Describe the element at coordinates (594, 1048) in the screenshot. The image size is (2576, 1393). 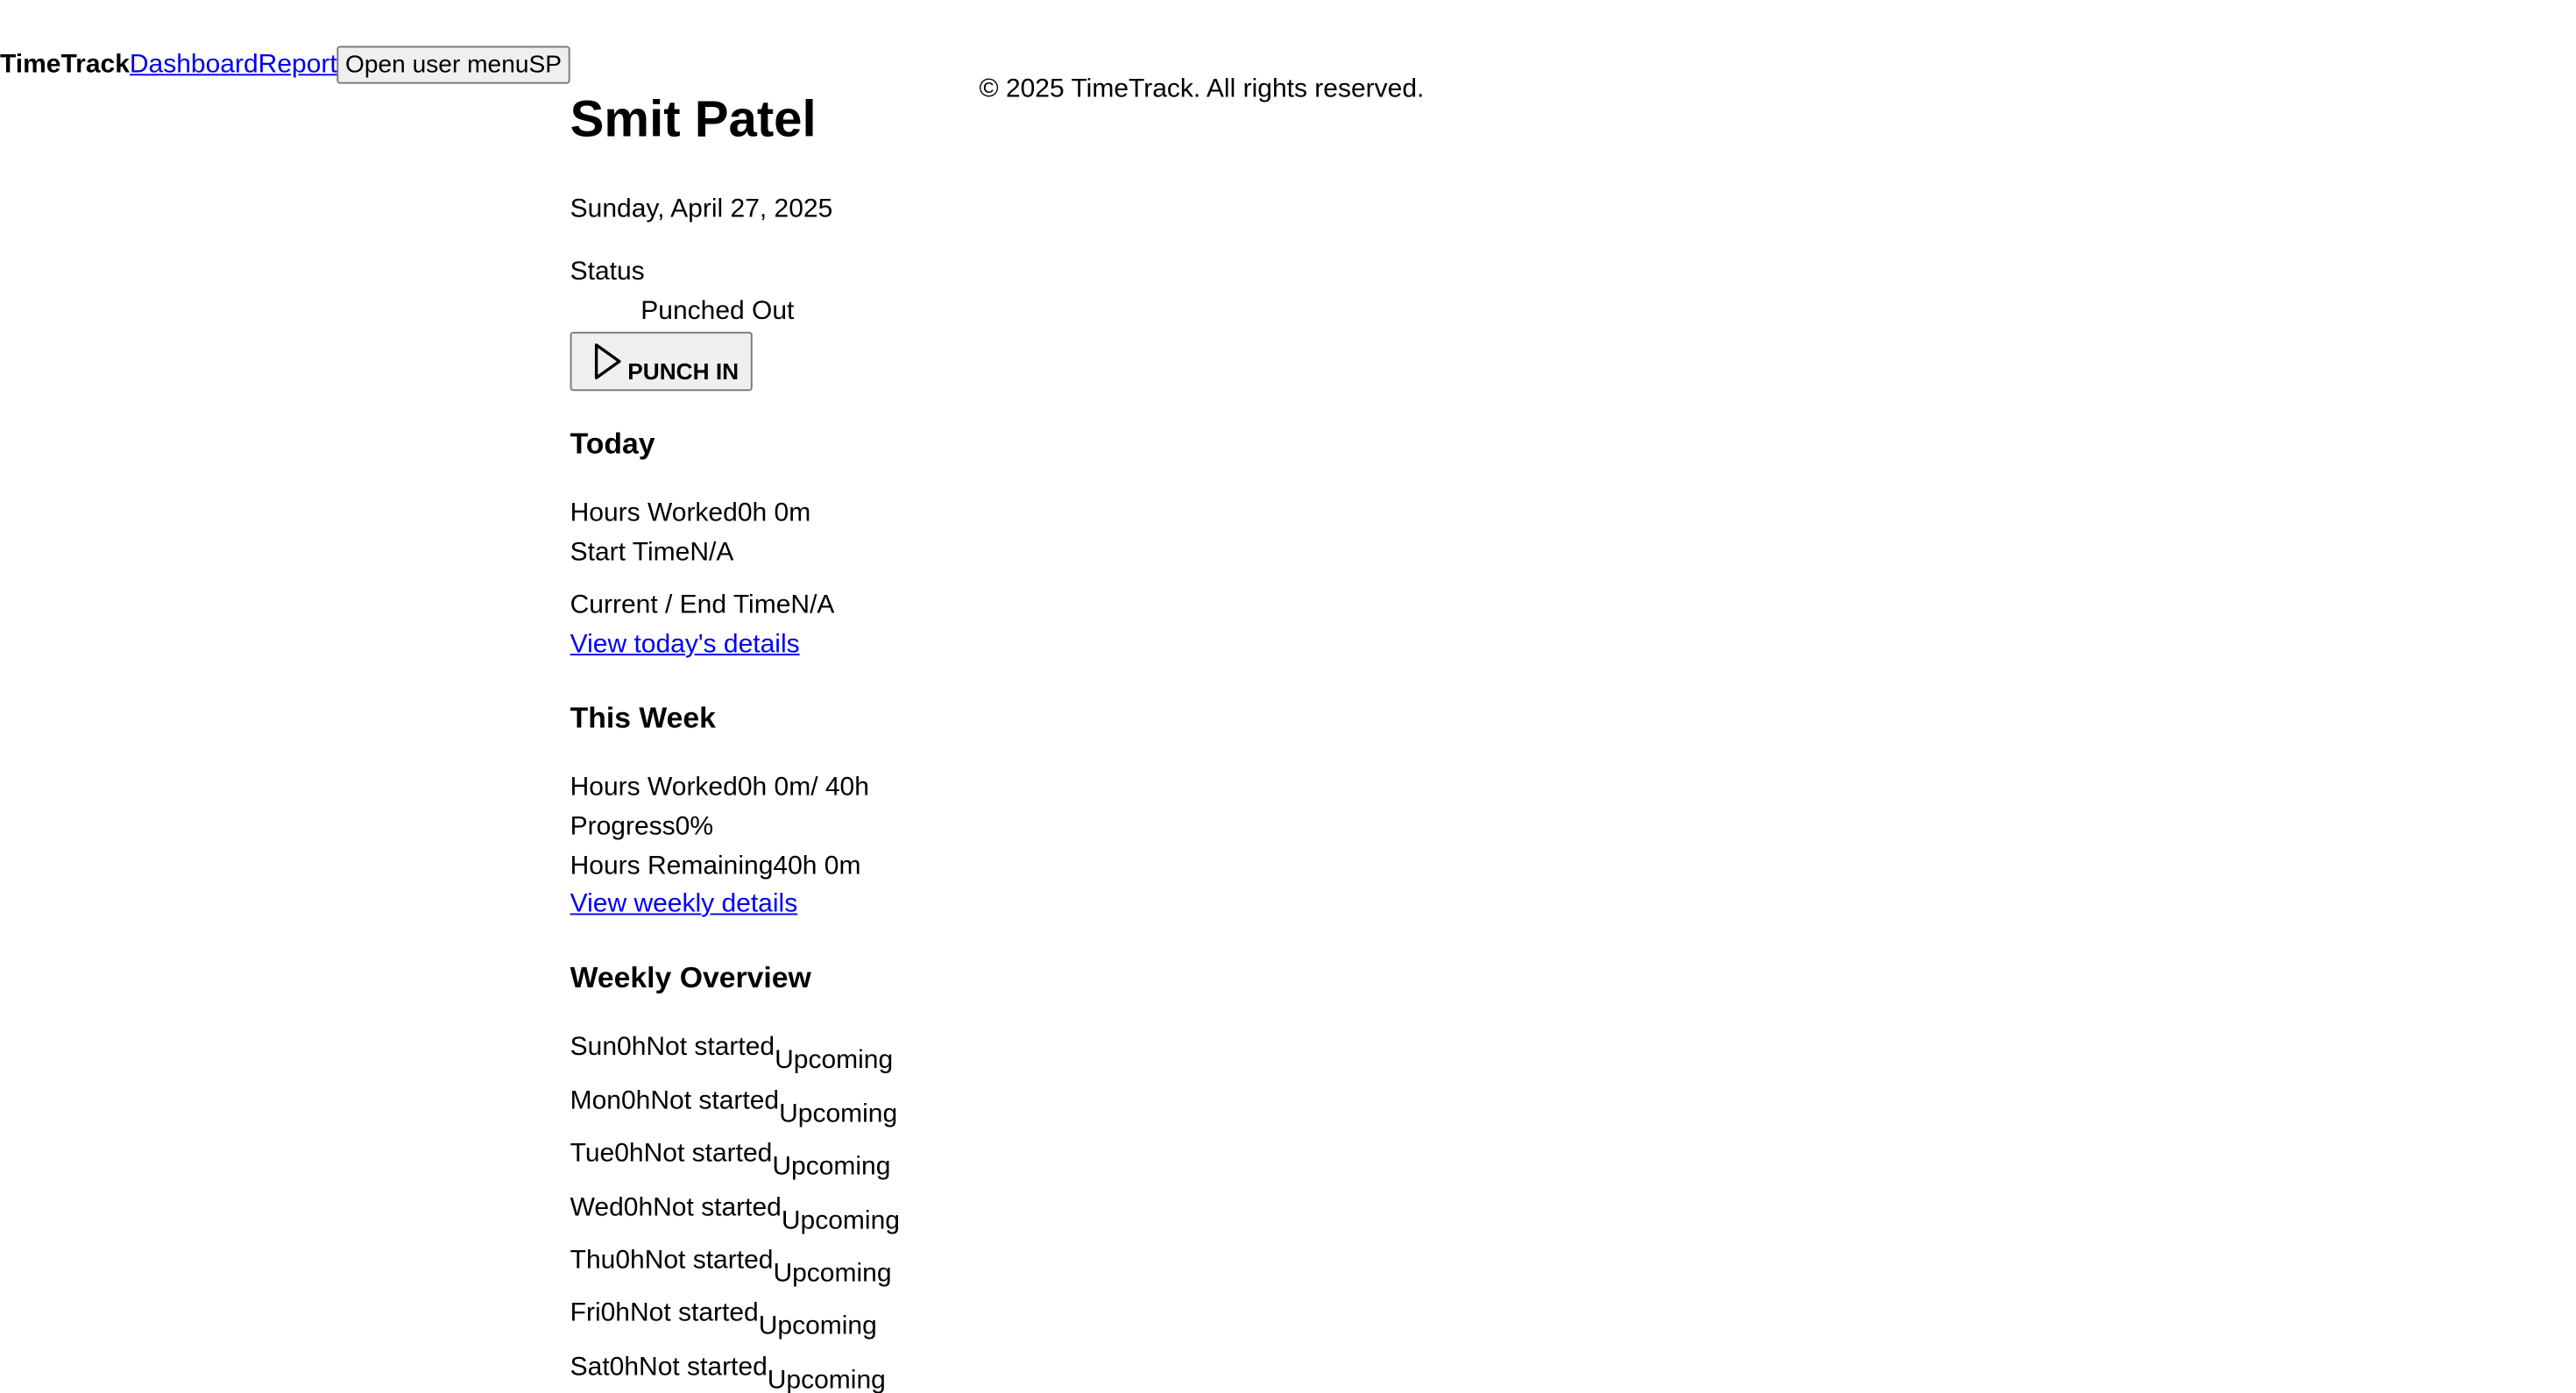
I see `day-name: Sun` at that location.